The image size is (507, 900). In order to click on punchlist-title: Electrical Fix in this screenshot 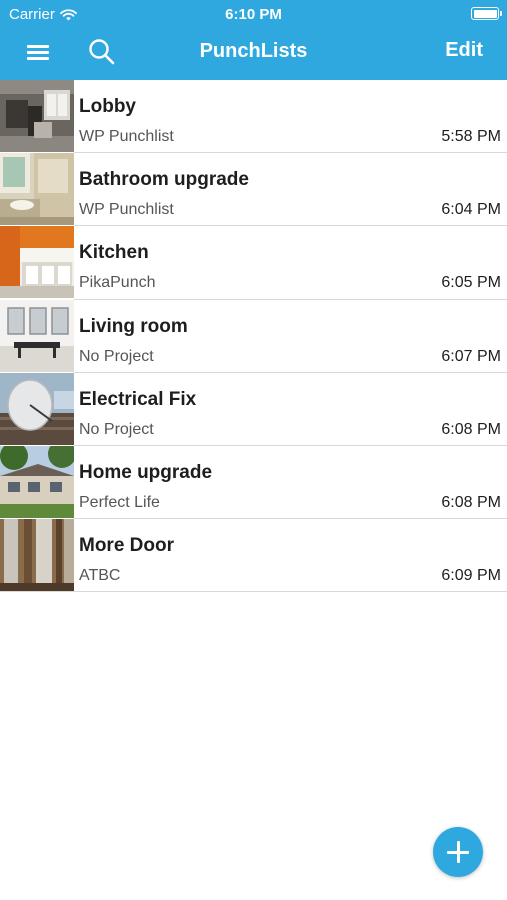, I will do `click(138, 399)`.